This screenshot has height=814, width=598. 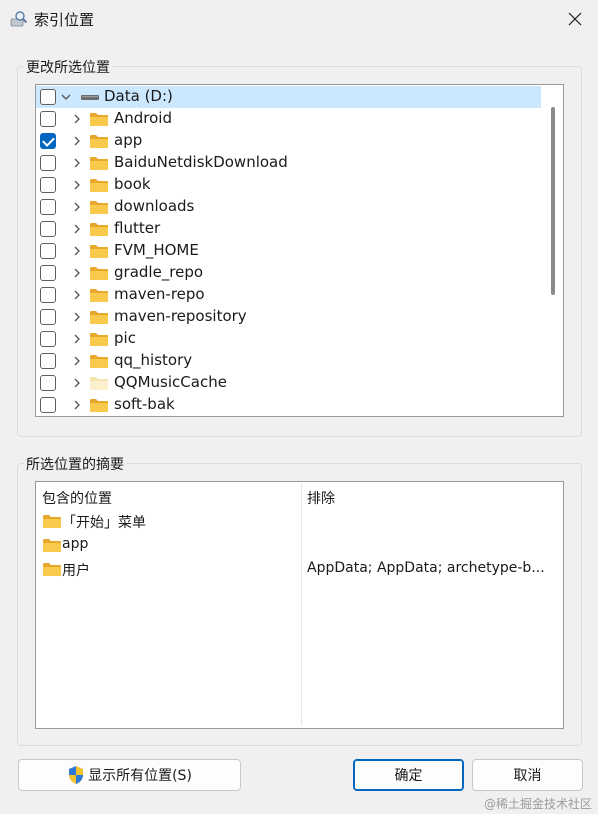 I want to click on included-location: 「开始」菜单, so click(x=104, y=523).